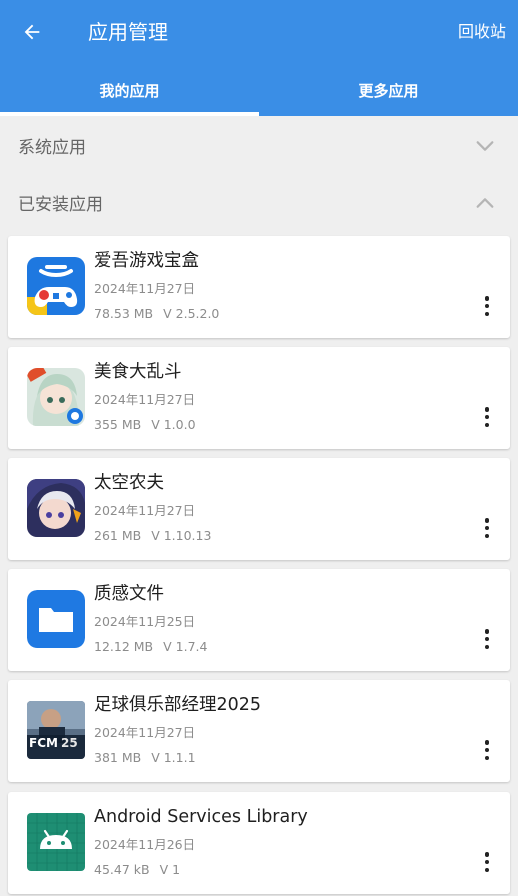 The width and height of the screenshot is (518, 896). I want to click on app-size: 12.12 MB, so click(124, 646).